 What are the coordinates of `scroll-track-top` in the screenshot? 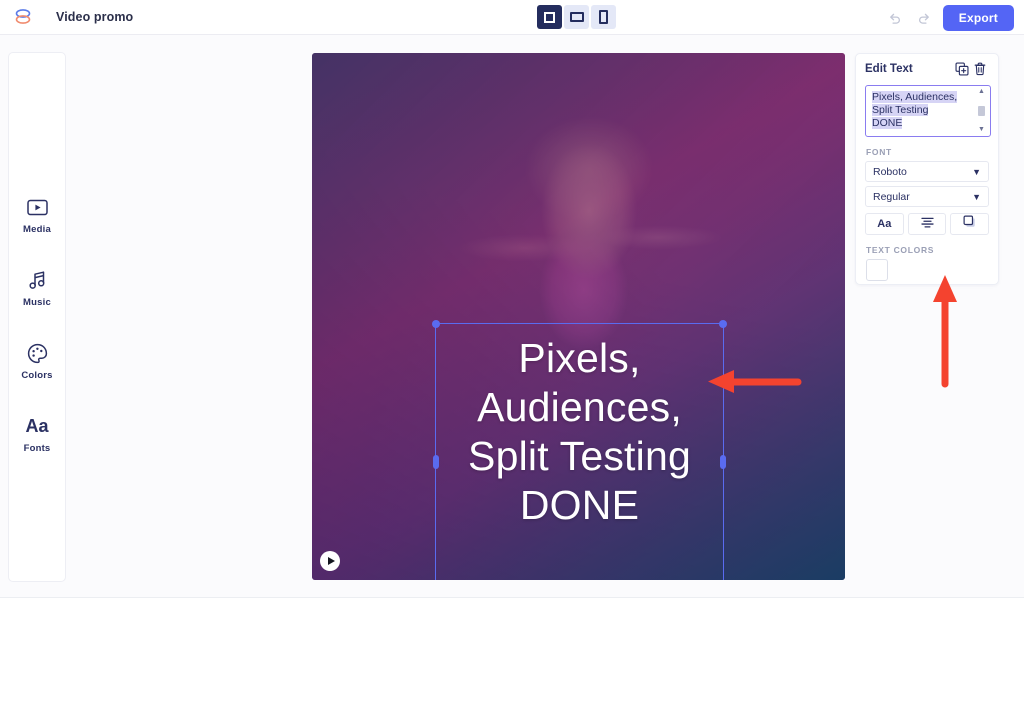 It's located at (981, 100).